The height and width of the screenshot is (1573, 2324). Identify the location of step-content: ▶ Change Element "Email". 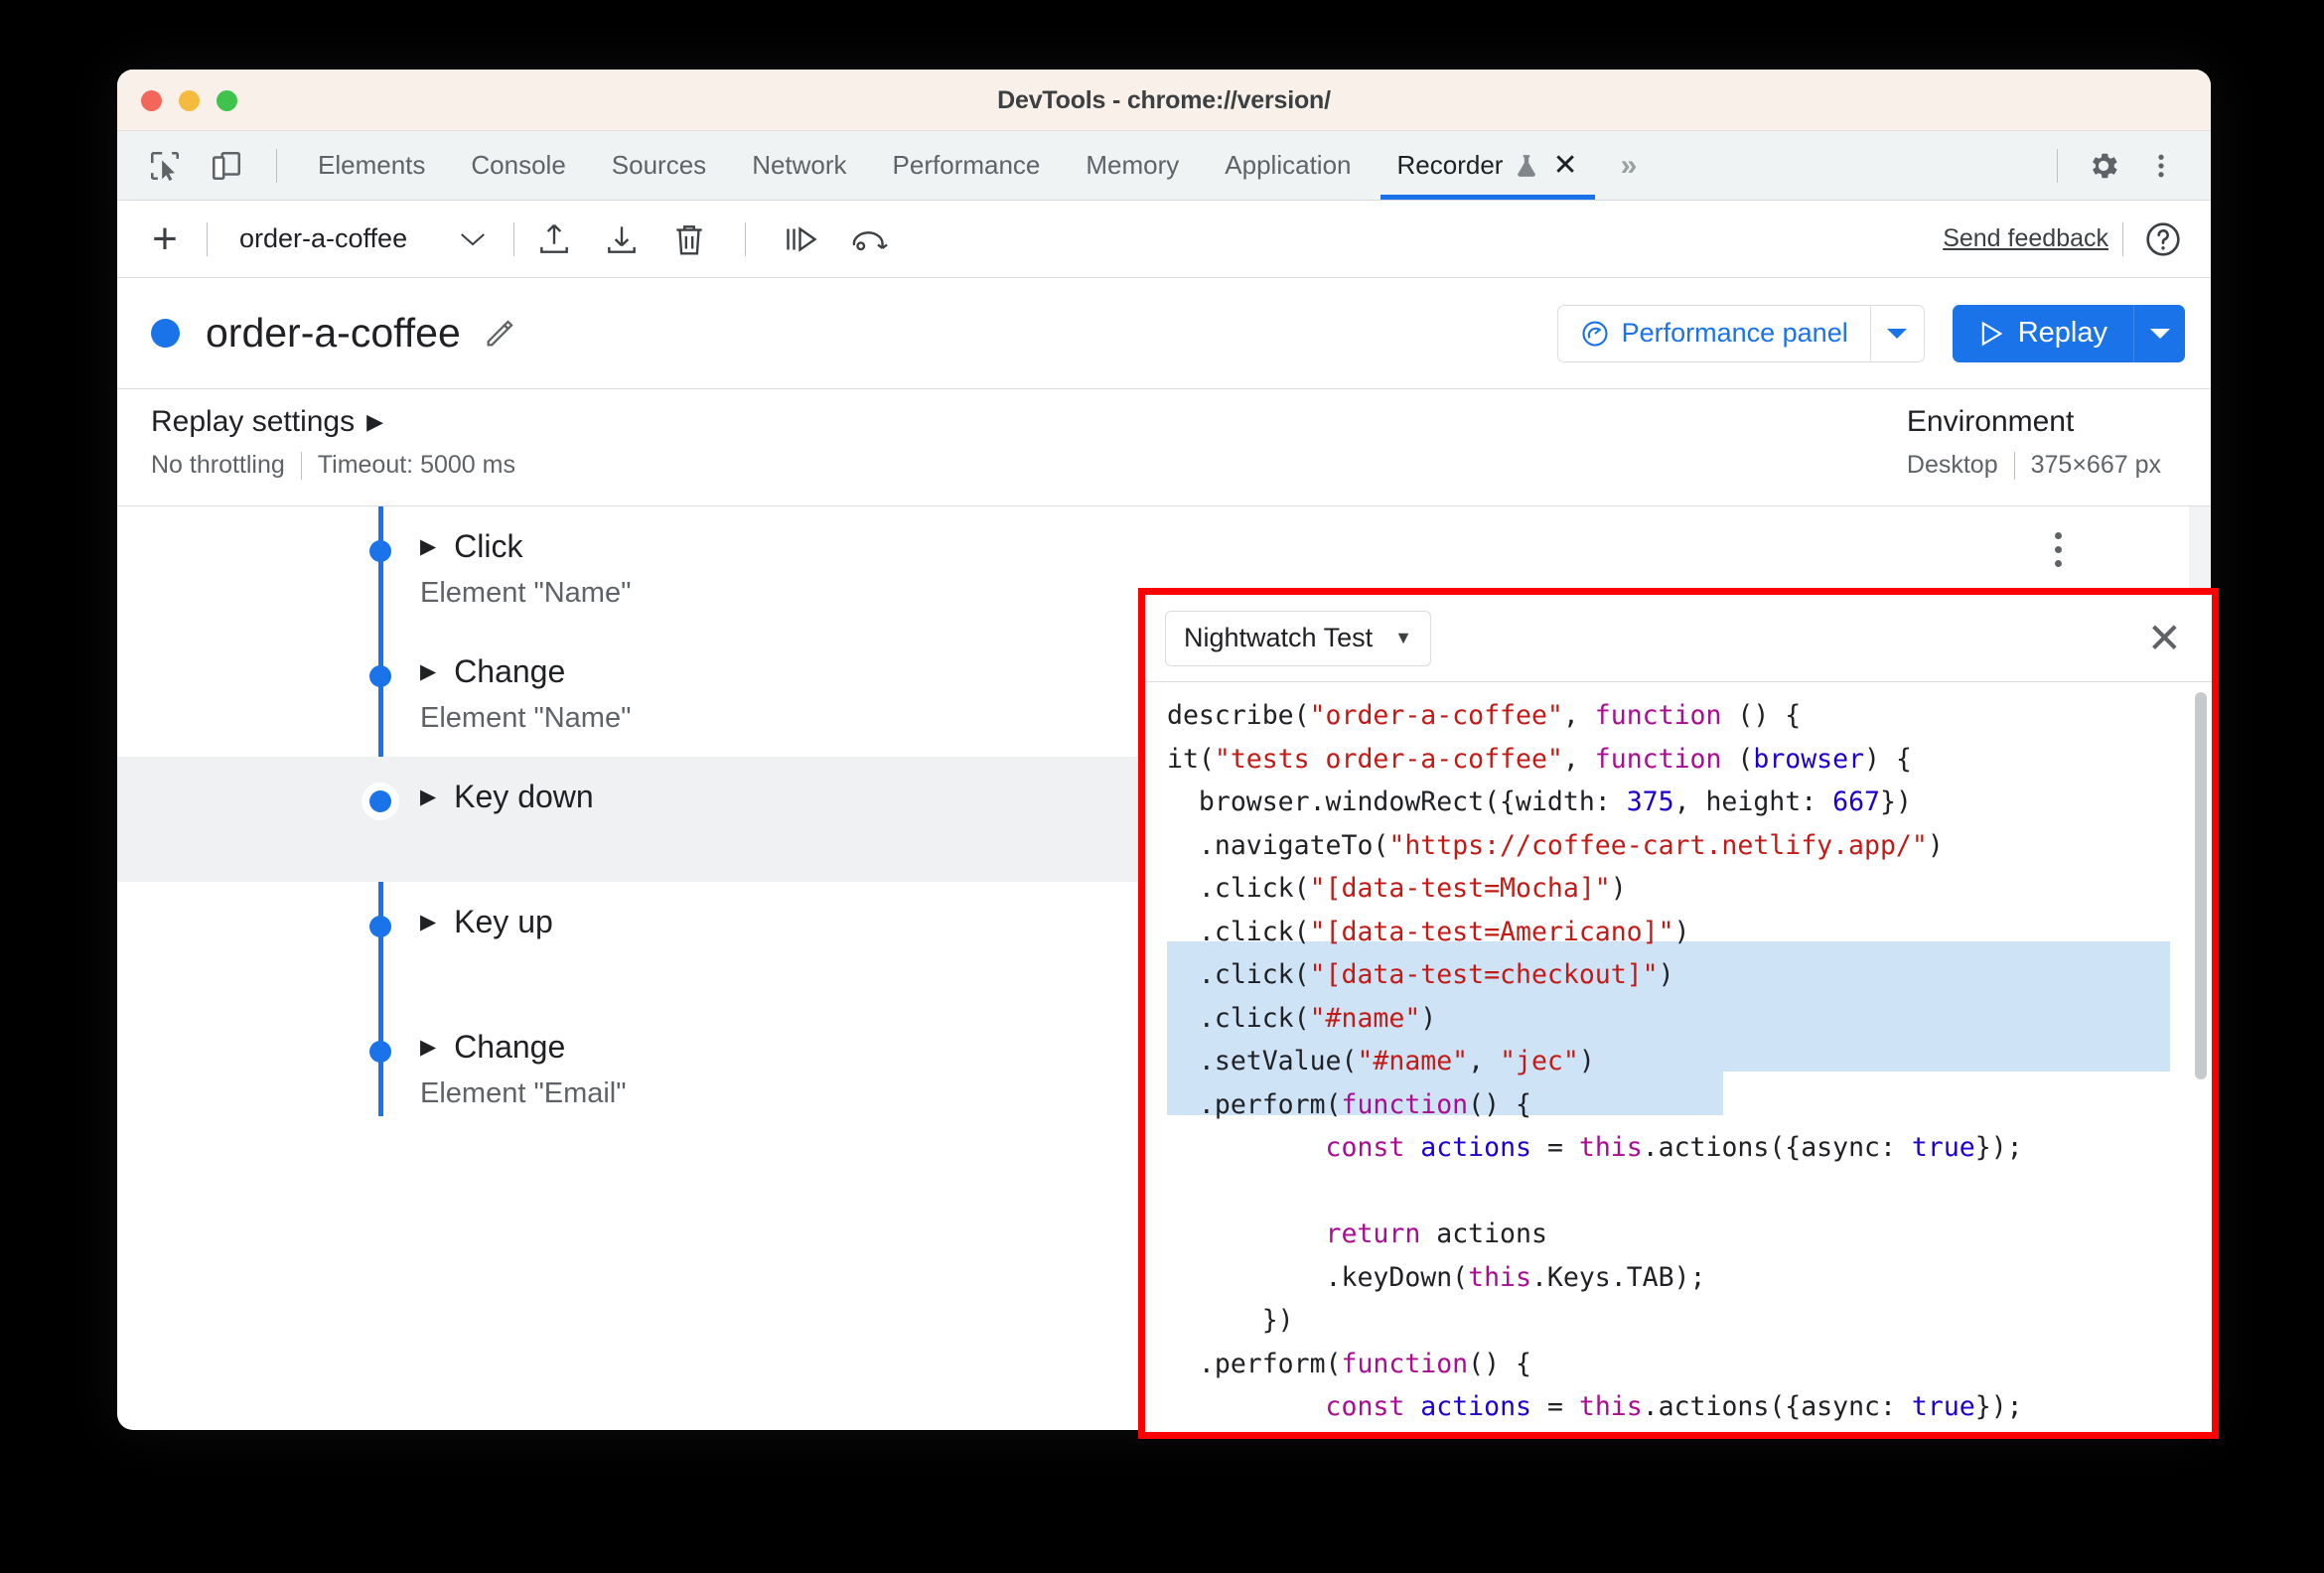
(523, 1069).